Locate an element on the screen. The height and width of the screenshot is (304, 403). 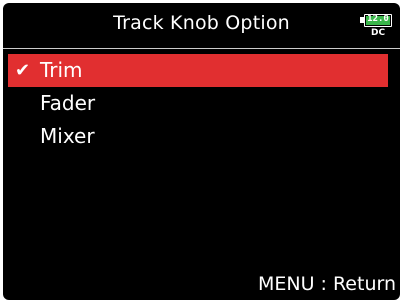
menu-item-label: Mixer is located at coordinates (67, 136).